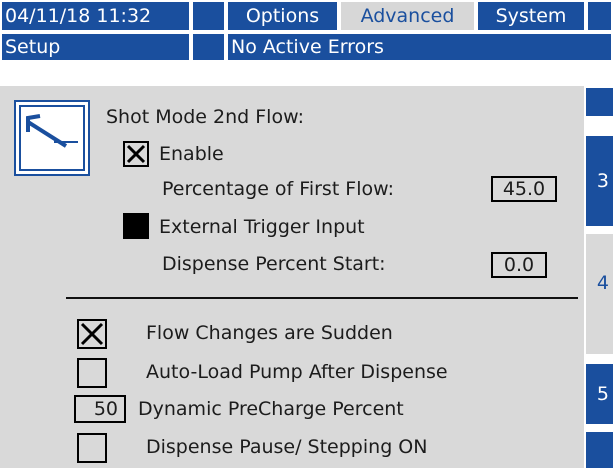  I want to click on pause-label: Dispense Pause/ Stepping ON, so click(287, 447).